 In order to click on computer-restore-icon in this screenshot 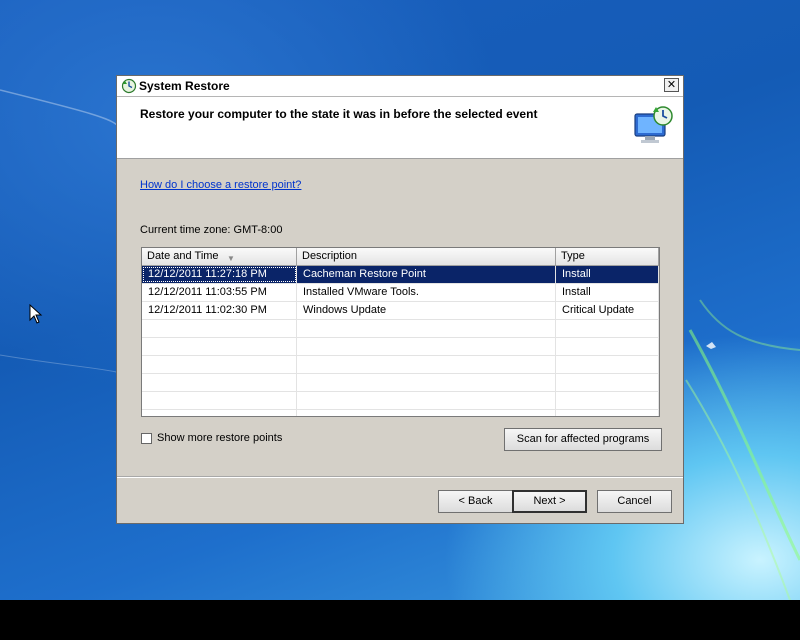, I will do `click(653, 124)`.